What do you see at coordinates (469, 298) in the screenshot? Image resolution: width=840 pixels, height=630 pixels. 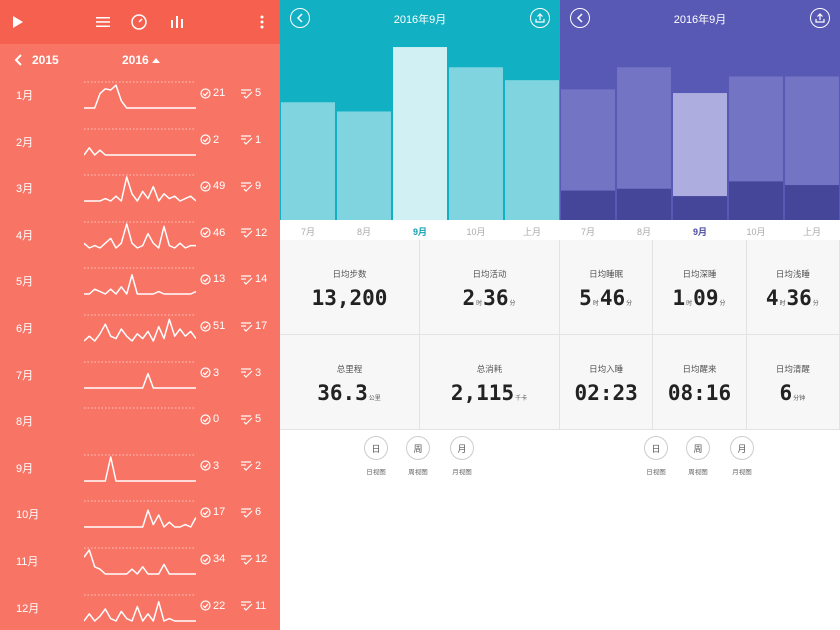 I see `stat-number: 2` at bounding box center [469, 298].